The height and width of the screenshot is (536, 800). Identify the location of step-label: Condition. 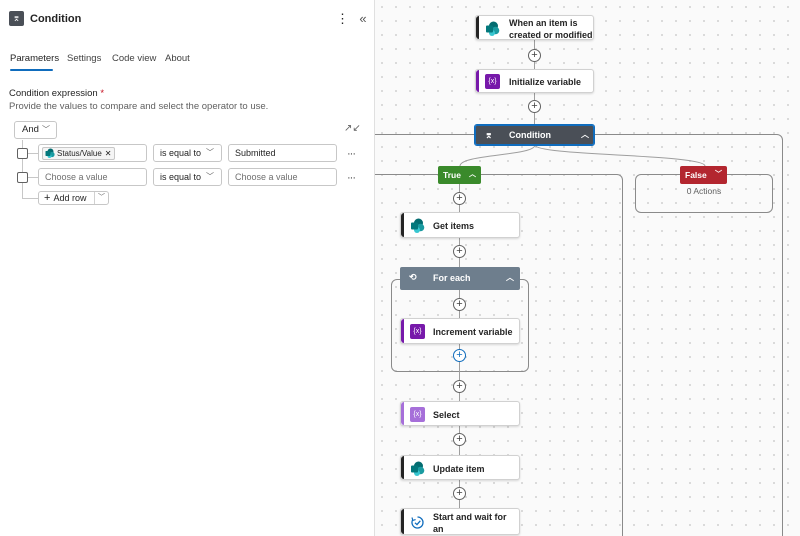
(530, 135).